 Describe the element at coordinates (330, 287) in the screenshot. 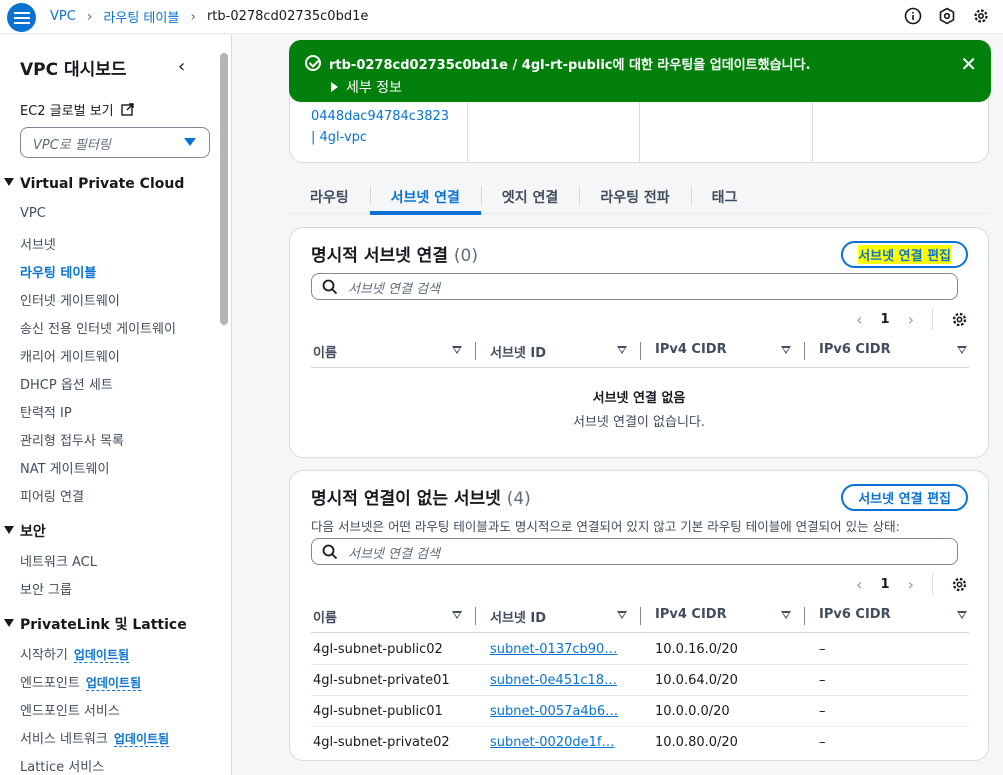

I see `search-icon` at that location.